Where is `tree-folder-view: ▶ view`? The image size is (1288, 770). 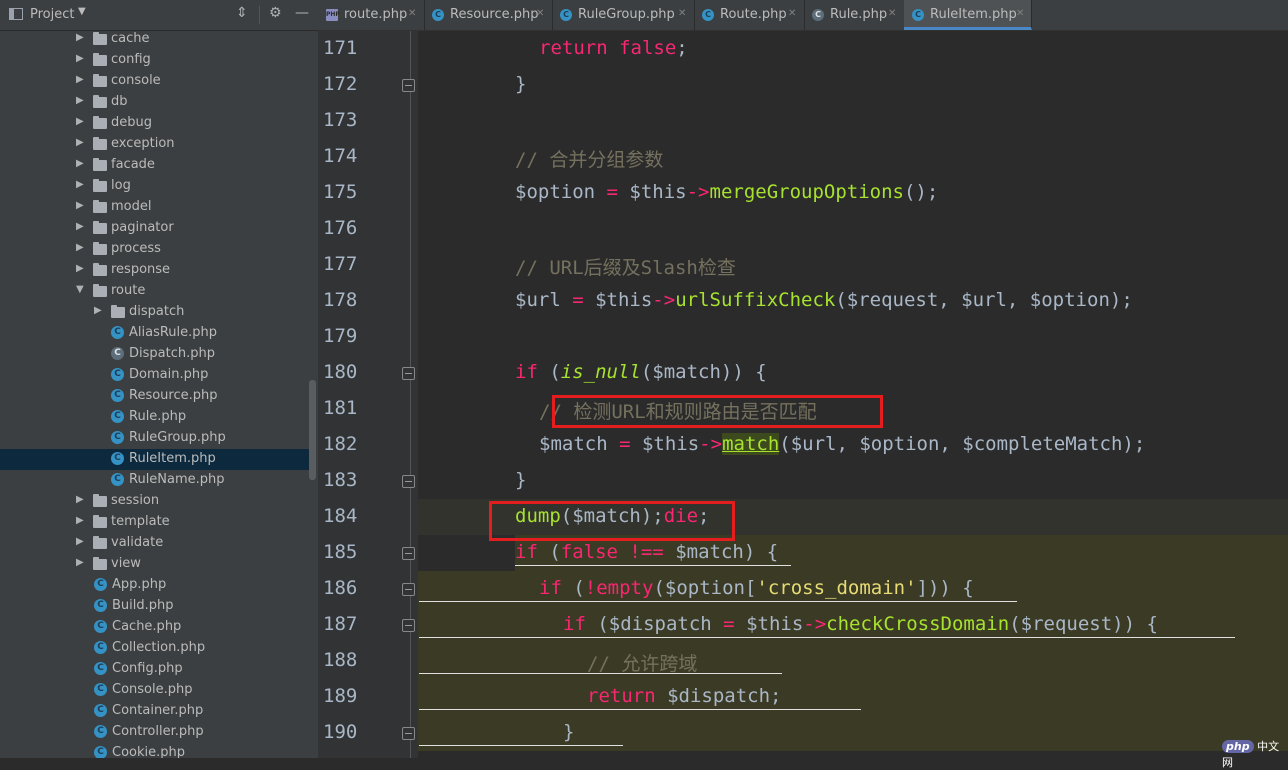
tree-folder-view: ▶ view is located at coordinates (155, 564).